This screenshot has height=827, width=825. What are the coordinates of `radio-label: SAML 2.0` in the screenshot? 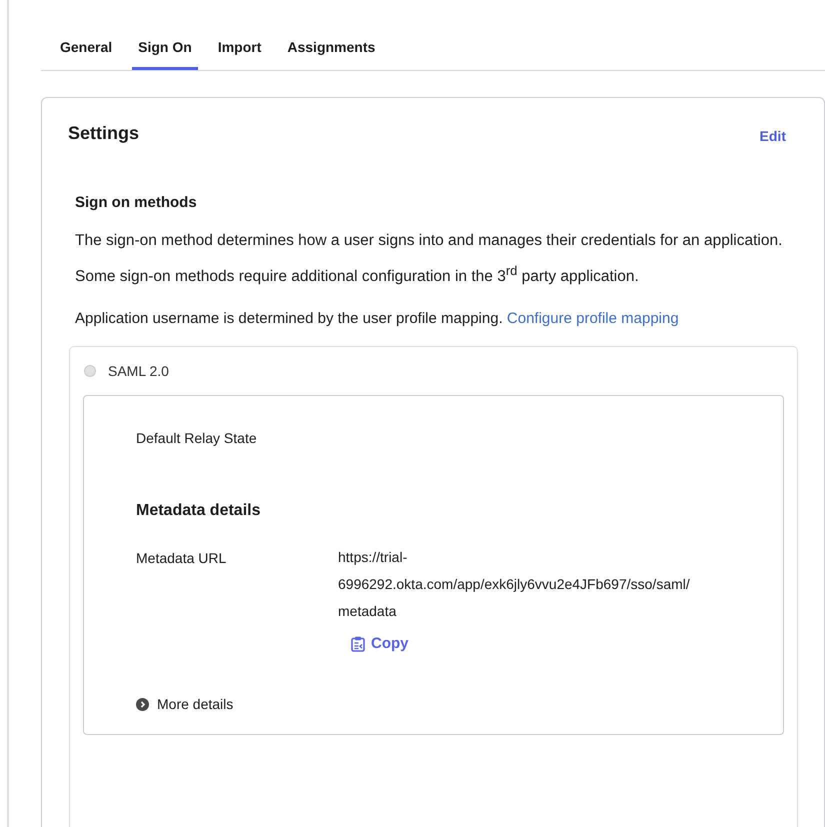 It's located at (138, 371).